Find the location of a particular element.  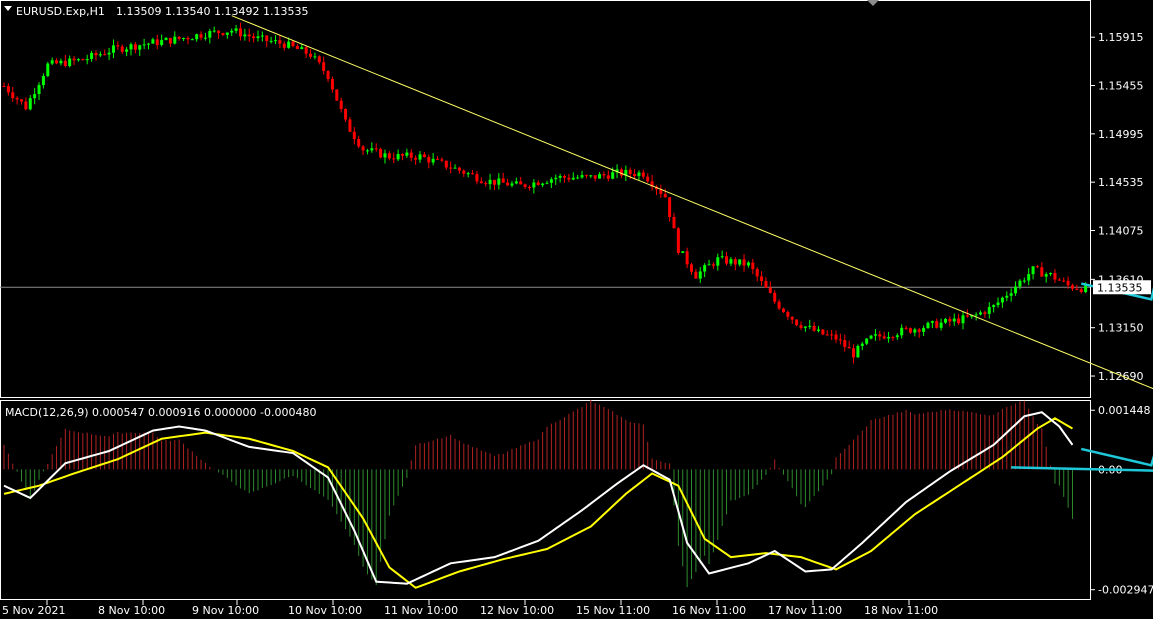

time-tick-label: 12 Nov 10:00 is located at coordinates (517, 610).